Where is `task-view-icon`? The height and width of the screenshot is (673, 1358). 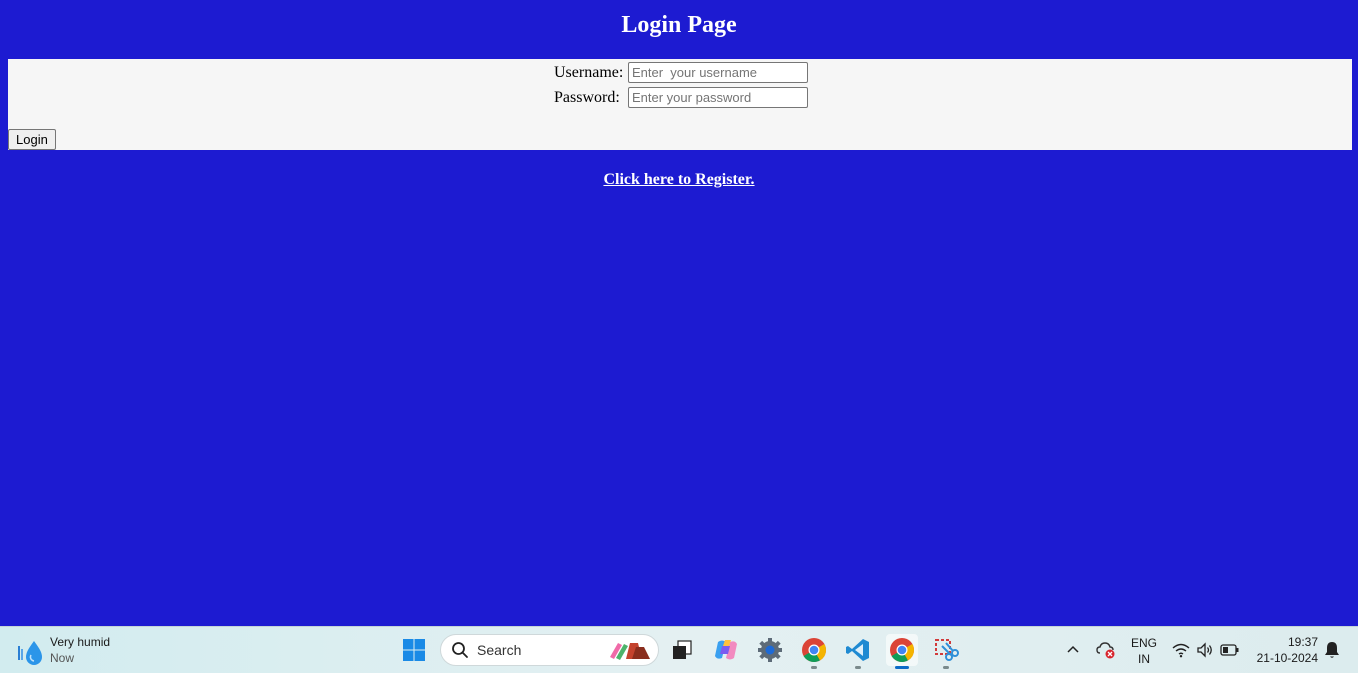
task-view-icon is located at coordinates (682, 649).